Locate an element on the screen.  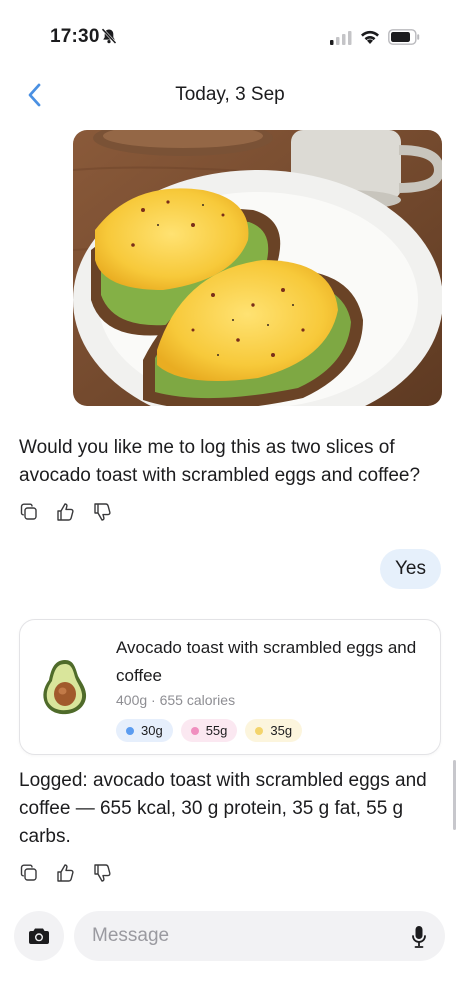
macro-list: 30g 55g 35g is located at coordinates (209, 730).